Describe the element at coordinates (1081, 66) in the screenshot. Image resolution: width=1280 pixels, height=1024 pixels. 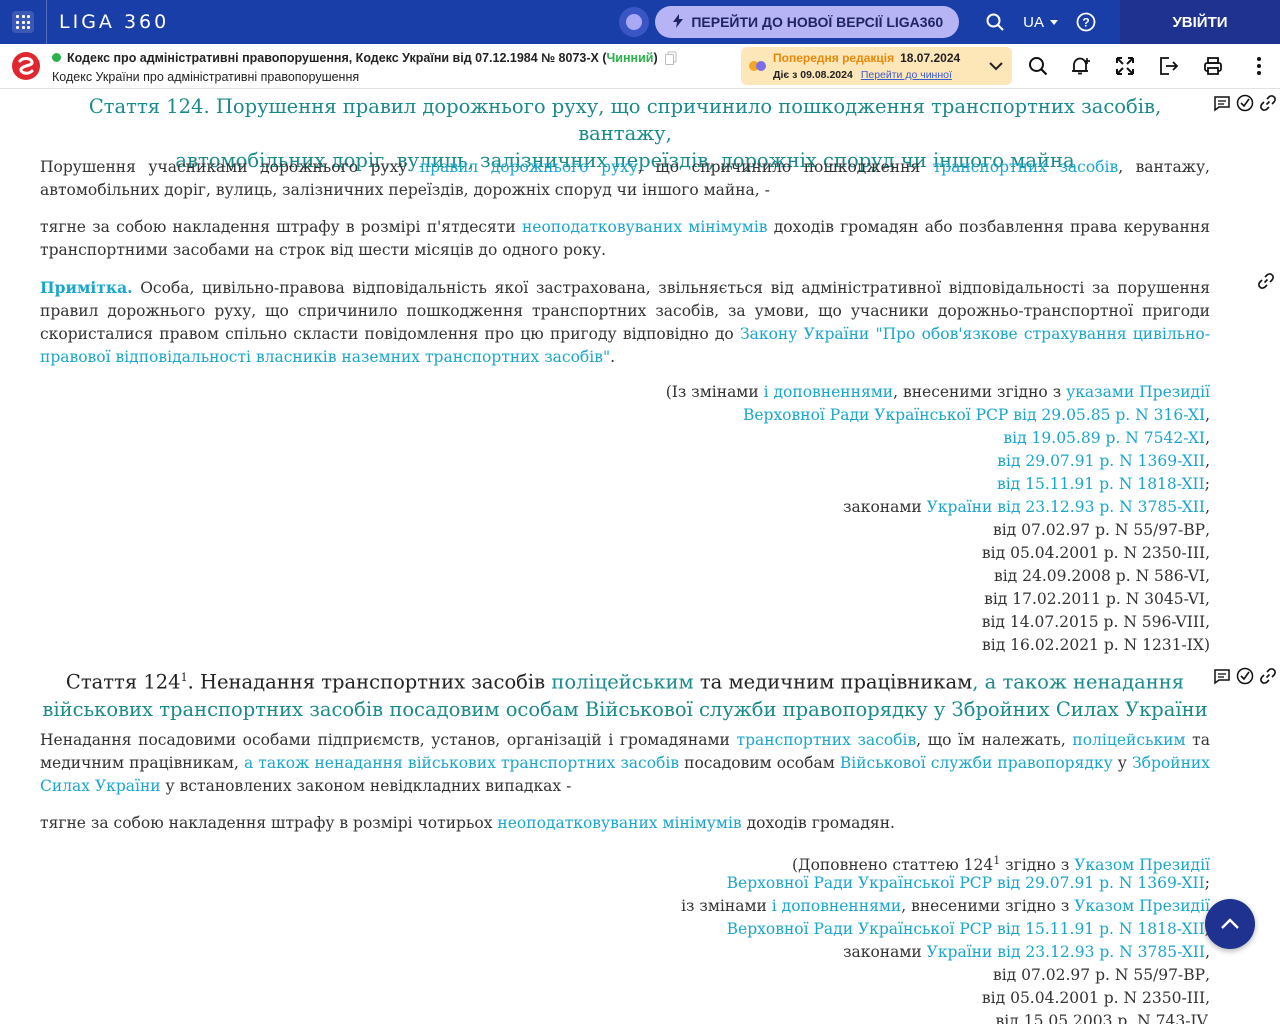
I see `add-notification-icon` at that location.